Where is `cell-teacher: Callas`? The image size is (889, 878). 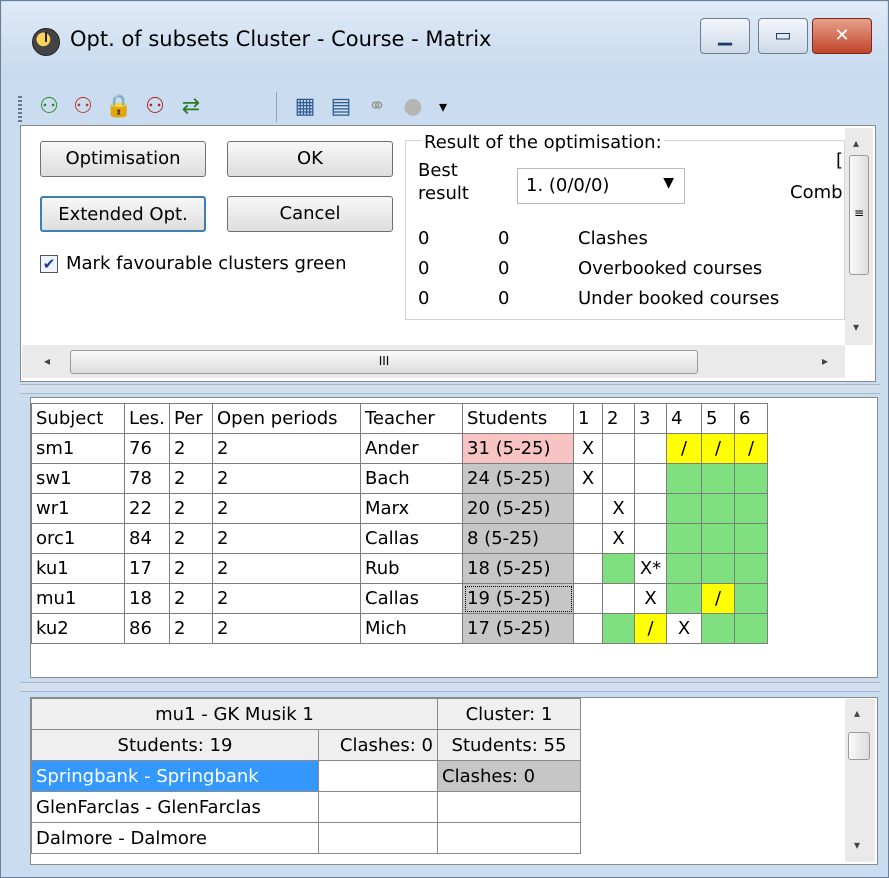
cell-teacher: Callas is located at coordinates (411, 598).